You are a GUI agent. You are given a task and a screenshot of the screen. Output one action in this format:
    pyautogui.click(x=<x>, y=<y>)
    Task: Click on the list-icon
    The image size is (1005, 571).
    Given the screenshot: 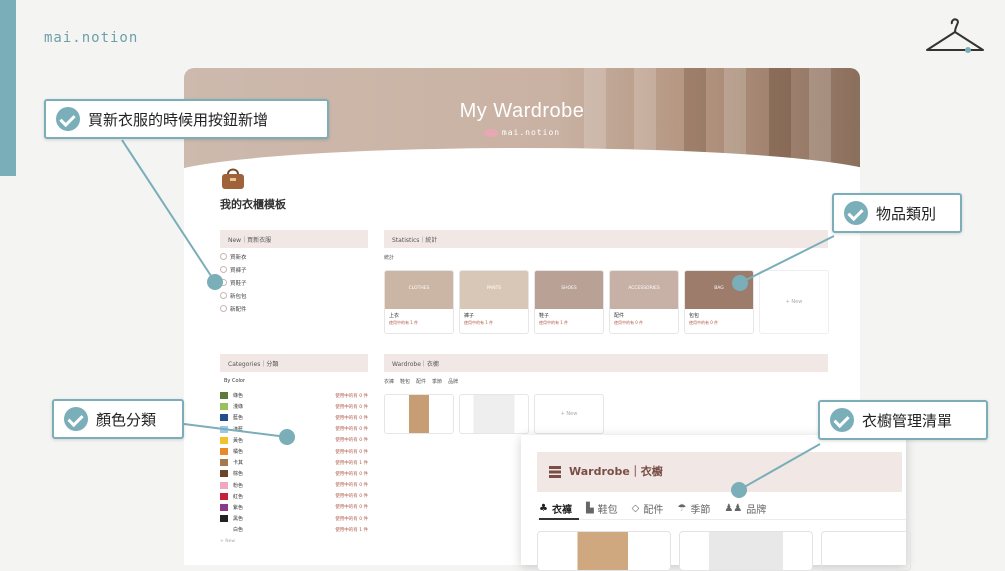 What is the action you would take?
    pyautogui.click(x=555, y=472)
    